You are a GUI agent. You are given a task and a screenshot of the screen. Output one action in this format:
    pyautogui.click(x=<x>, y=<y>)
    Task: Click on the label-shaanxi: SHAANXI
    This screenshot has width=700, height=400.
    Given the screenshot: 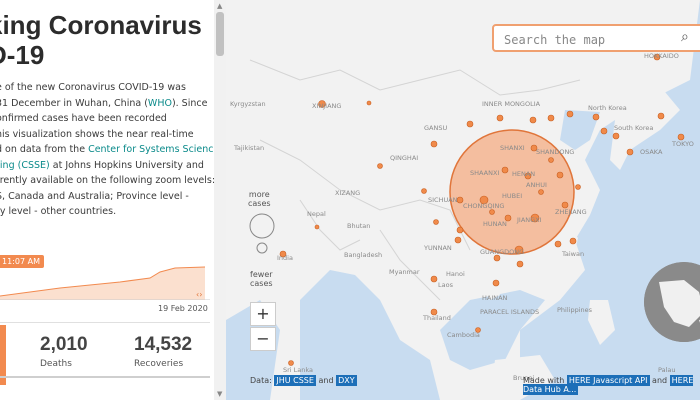 What is the action you would take?
    pyautogui.click(x=484, y=173)
    